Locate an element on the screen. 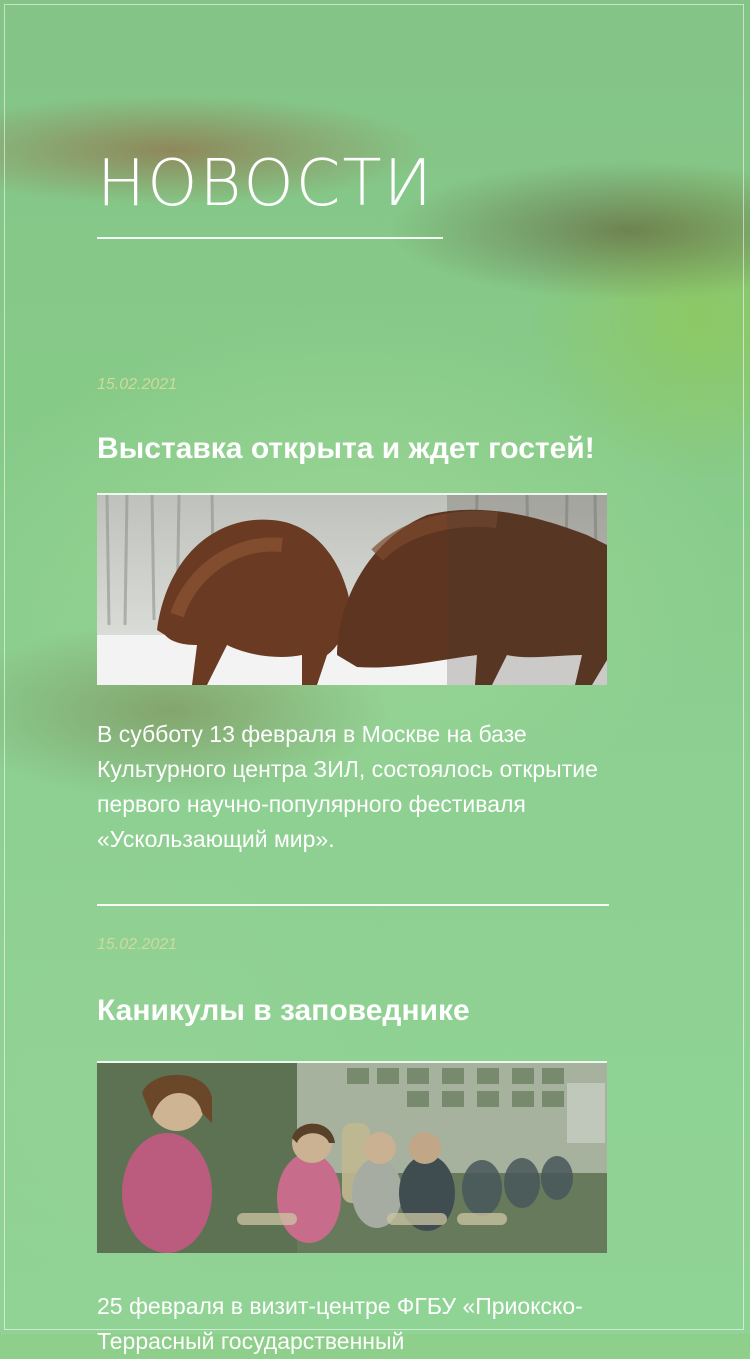 Image resolution: width=750 pixels, height=1359 pixels. title-underline is located at coordinates (270, 238).